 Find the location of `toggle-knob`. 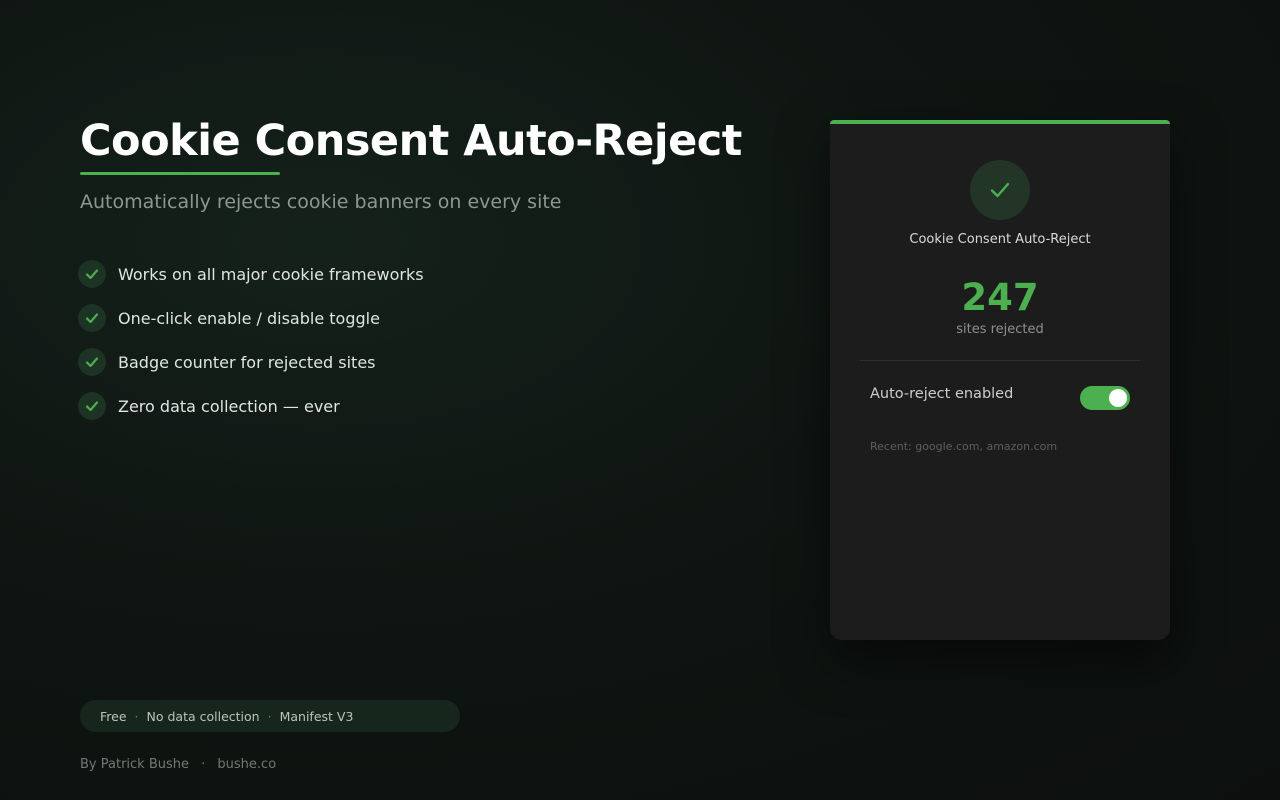

toggle-knob is located at coordinates (1118, 398).